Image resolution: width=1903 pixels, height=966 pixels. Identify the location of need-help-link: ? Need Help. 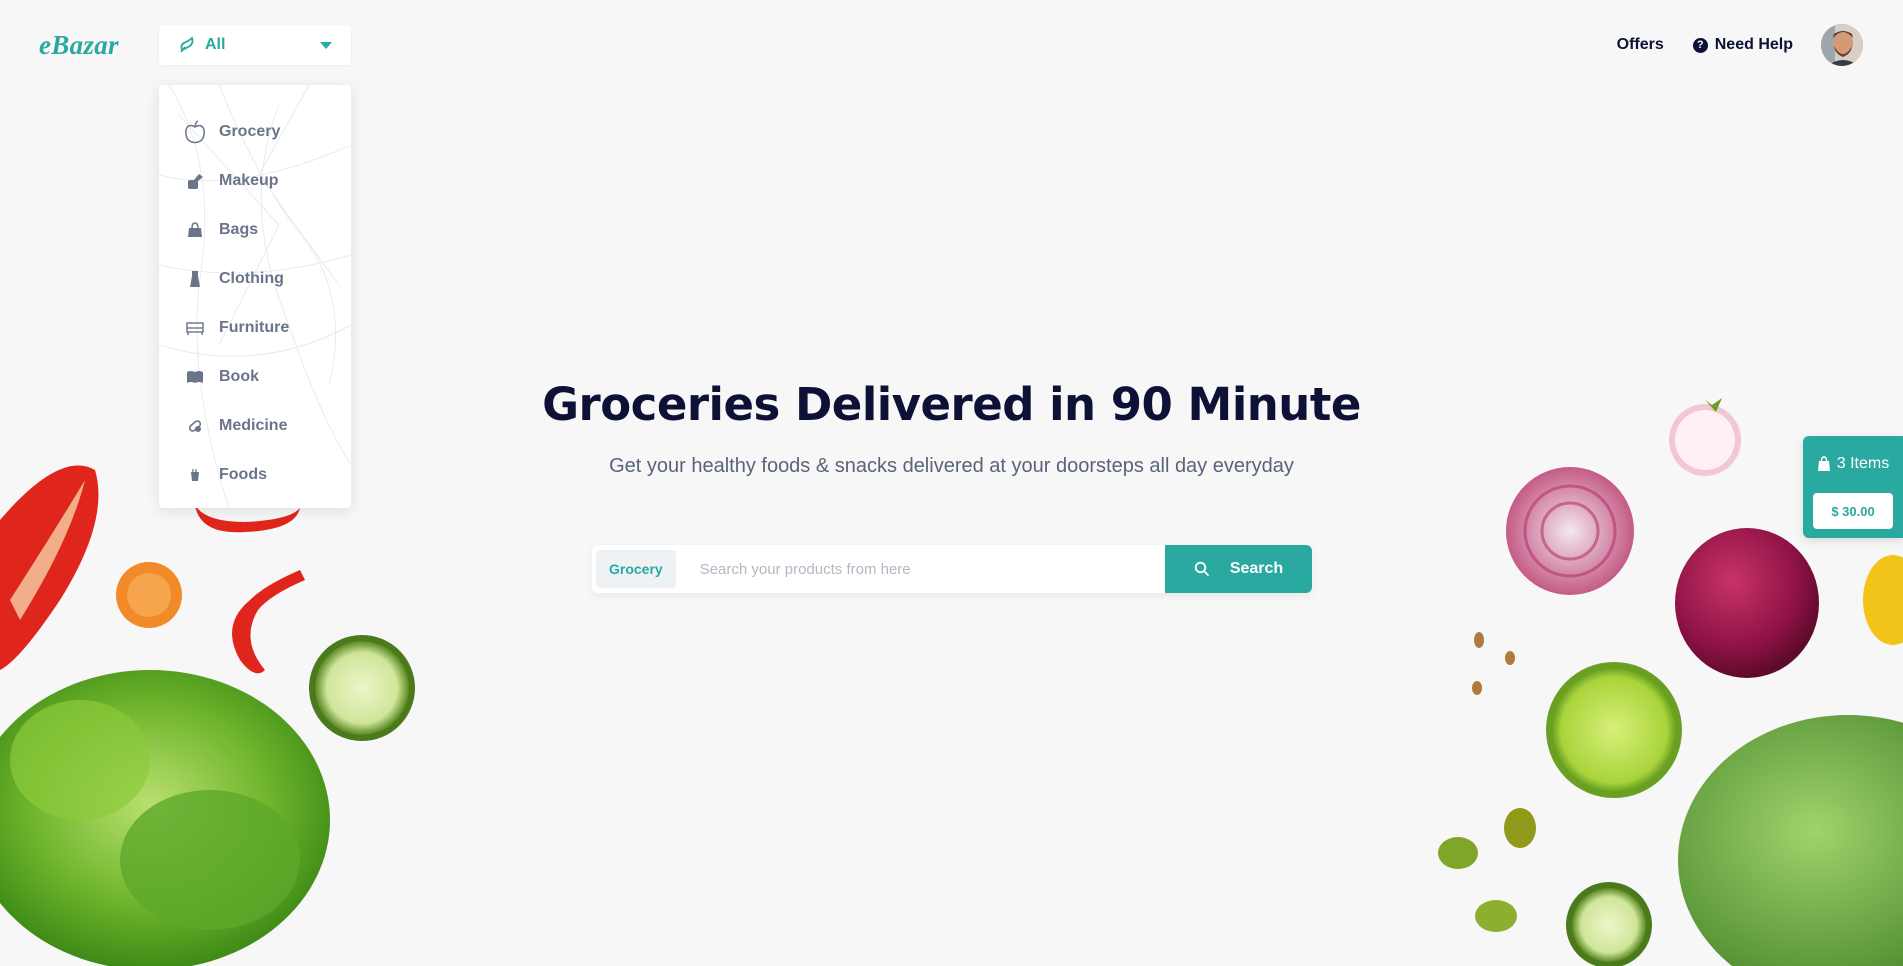
(1742, 45).